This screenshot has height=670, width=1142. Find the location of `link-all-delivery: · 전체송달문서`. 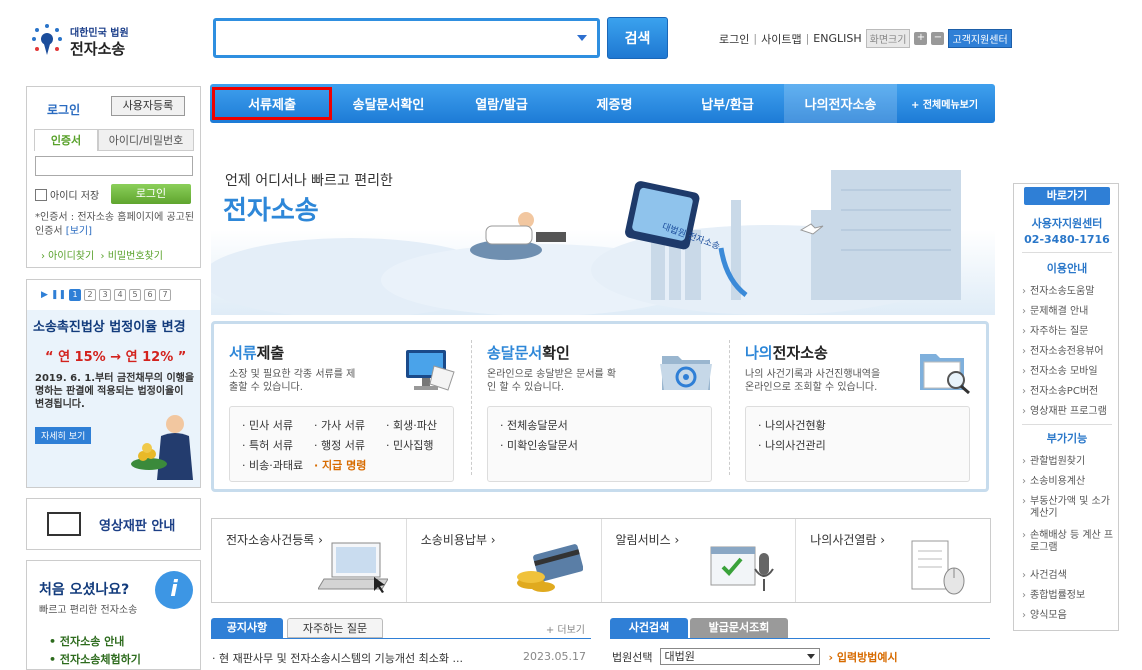

link-all-delivery: · 전체송달문서 is located at coordinates (534, 425).